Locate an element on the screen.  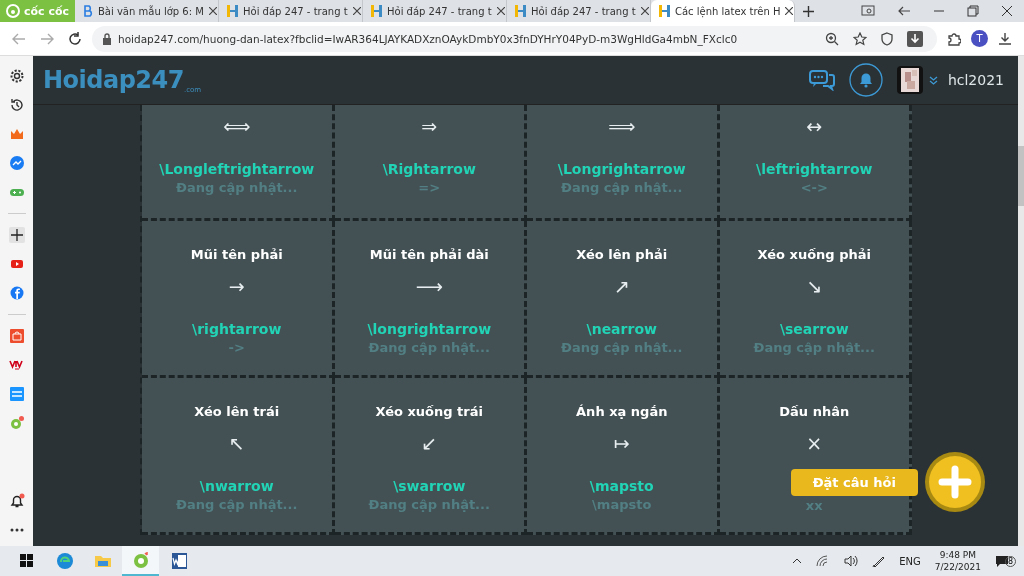
chat-bubble-icon is located at coordinates (16, 163).